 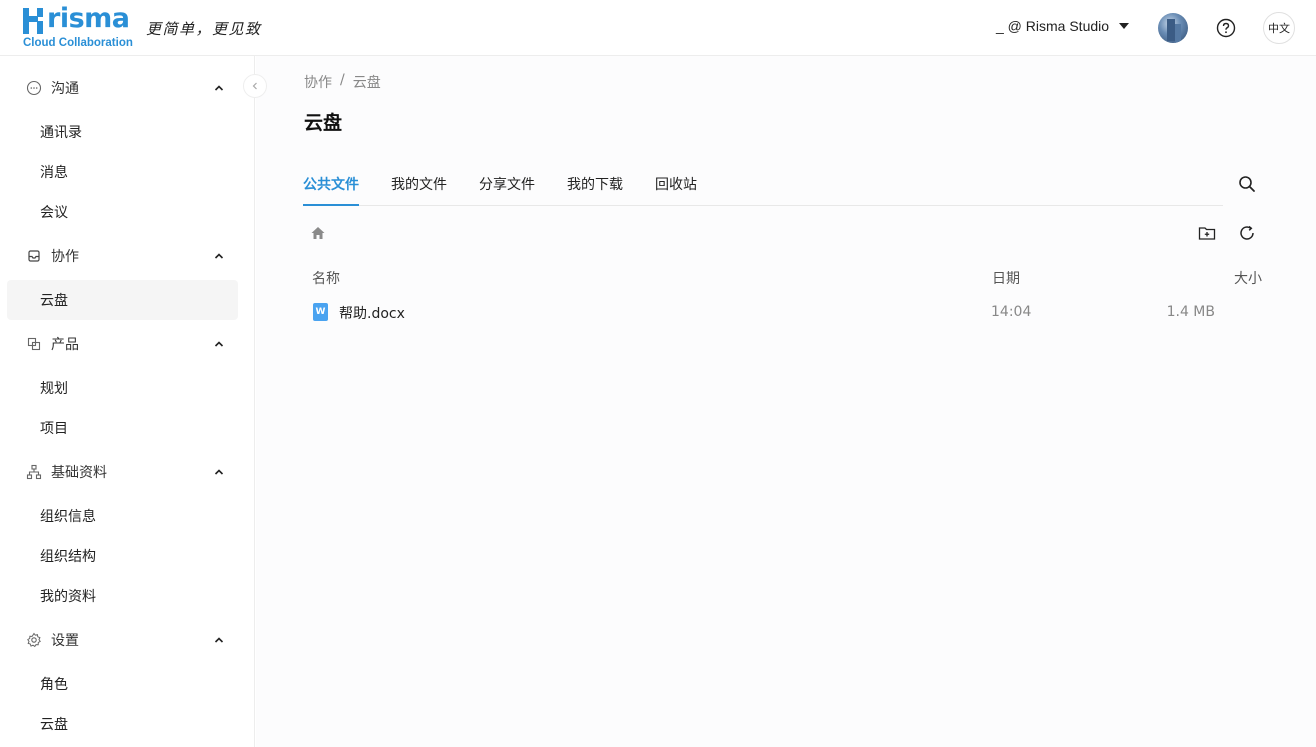 I want to click on file-name: 帮助.docx, so click(x=372, y=313).